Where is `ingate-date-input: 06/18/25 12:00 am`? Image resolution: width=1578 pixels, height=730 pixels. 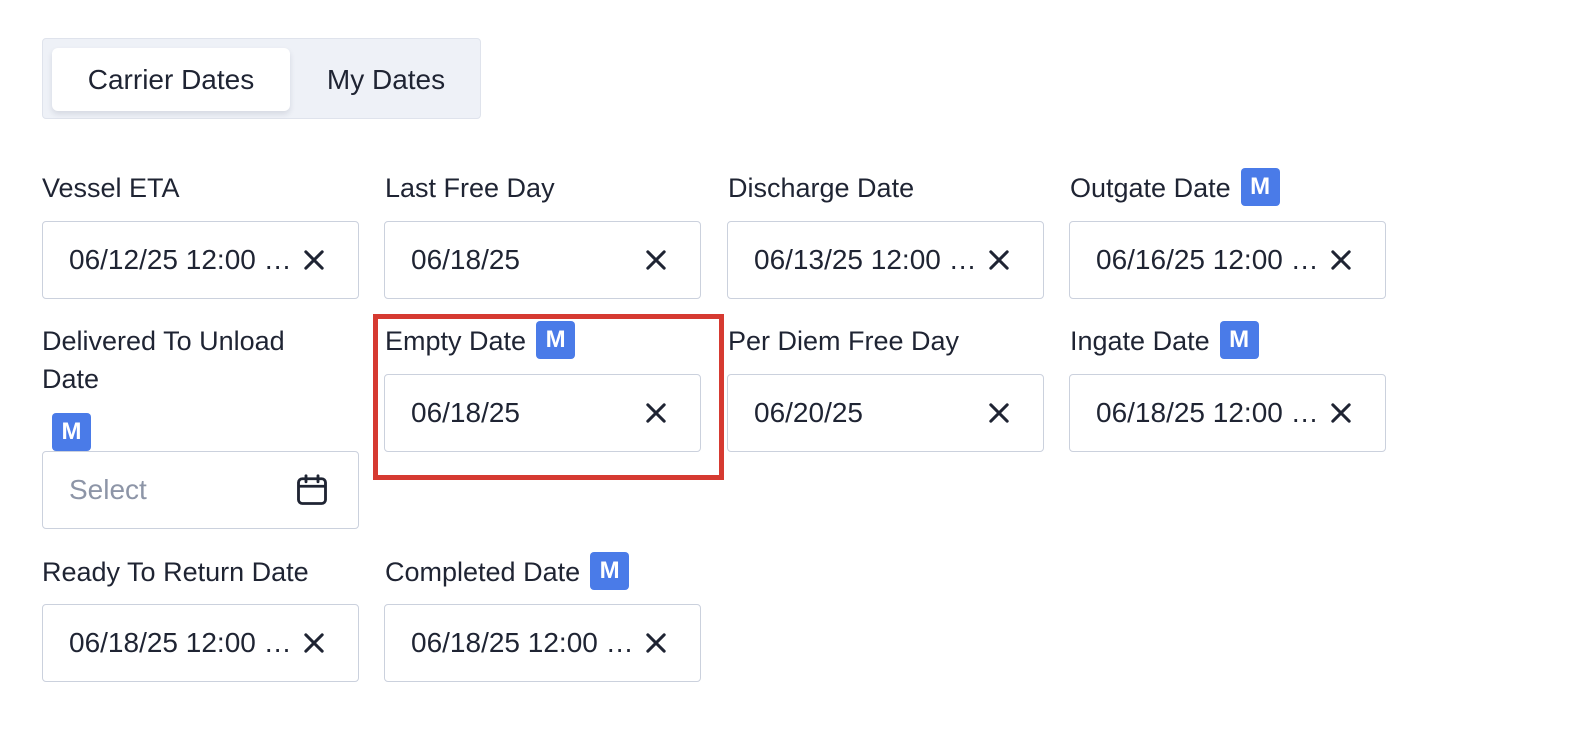
ingate-date-input: 06/18/25 12:00 am is located at coordinates (1227, 413).